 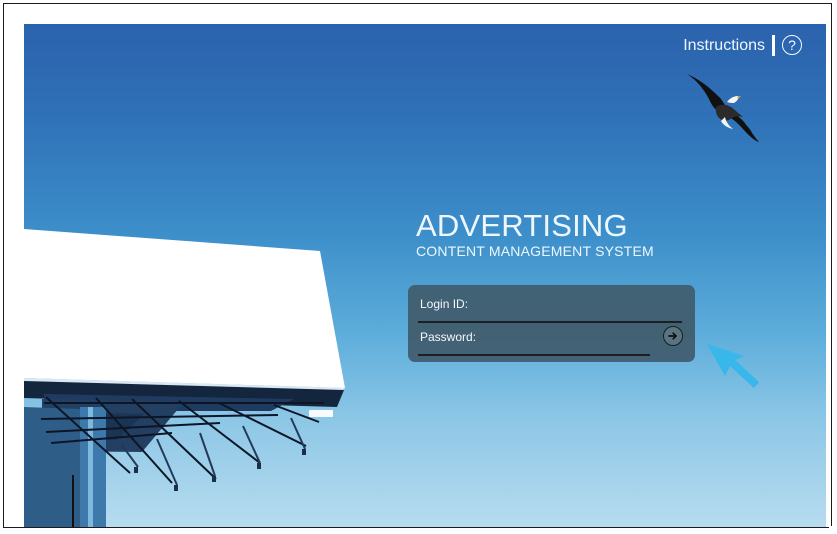 What do you see at coordinates (792, 45) in the screenshot?
I see `help-icon: ?` at bounding box center [792, 45].